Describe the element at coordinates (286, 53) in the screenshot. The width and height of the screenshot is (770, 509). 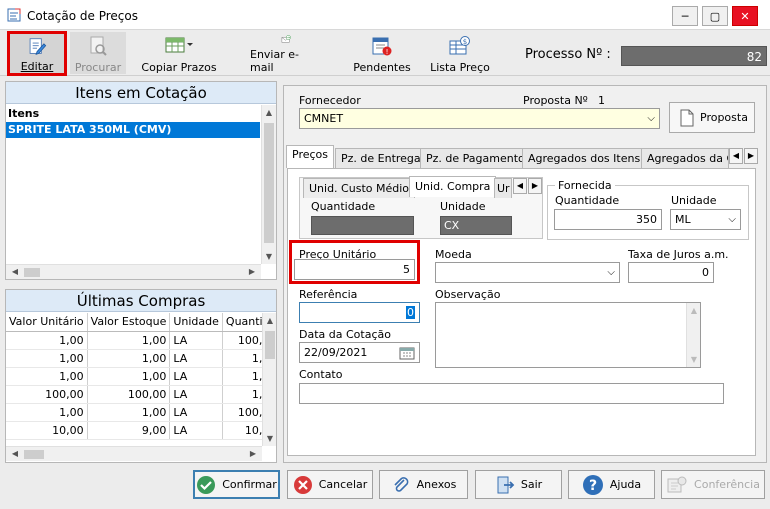
I see `enviar-email-button: Enviar e-mail` at that location.